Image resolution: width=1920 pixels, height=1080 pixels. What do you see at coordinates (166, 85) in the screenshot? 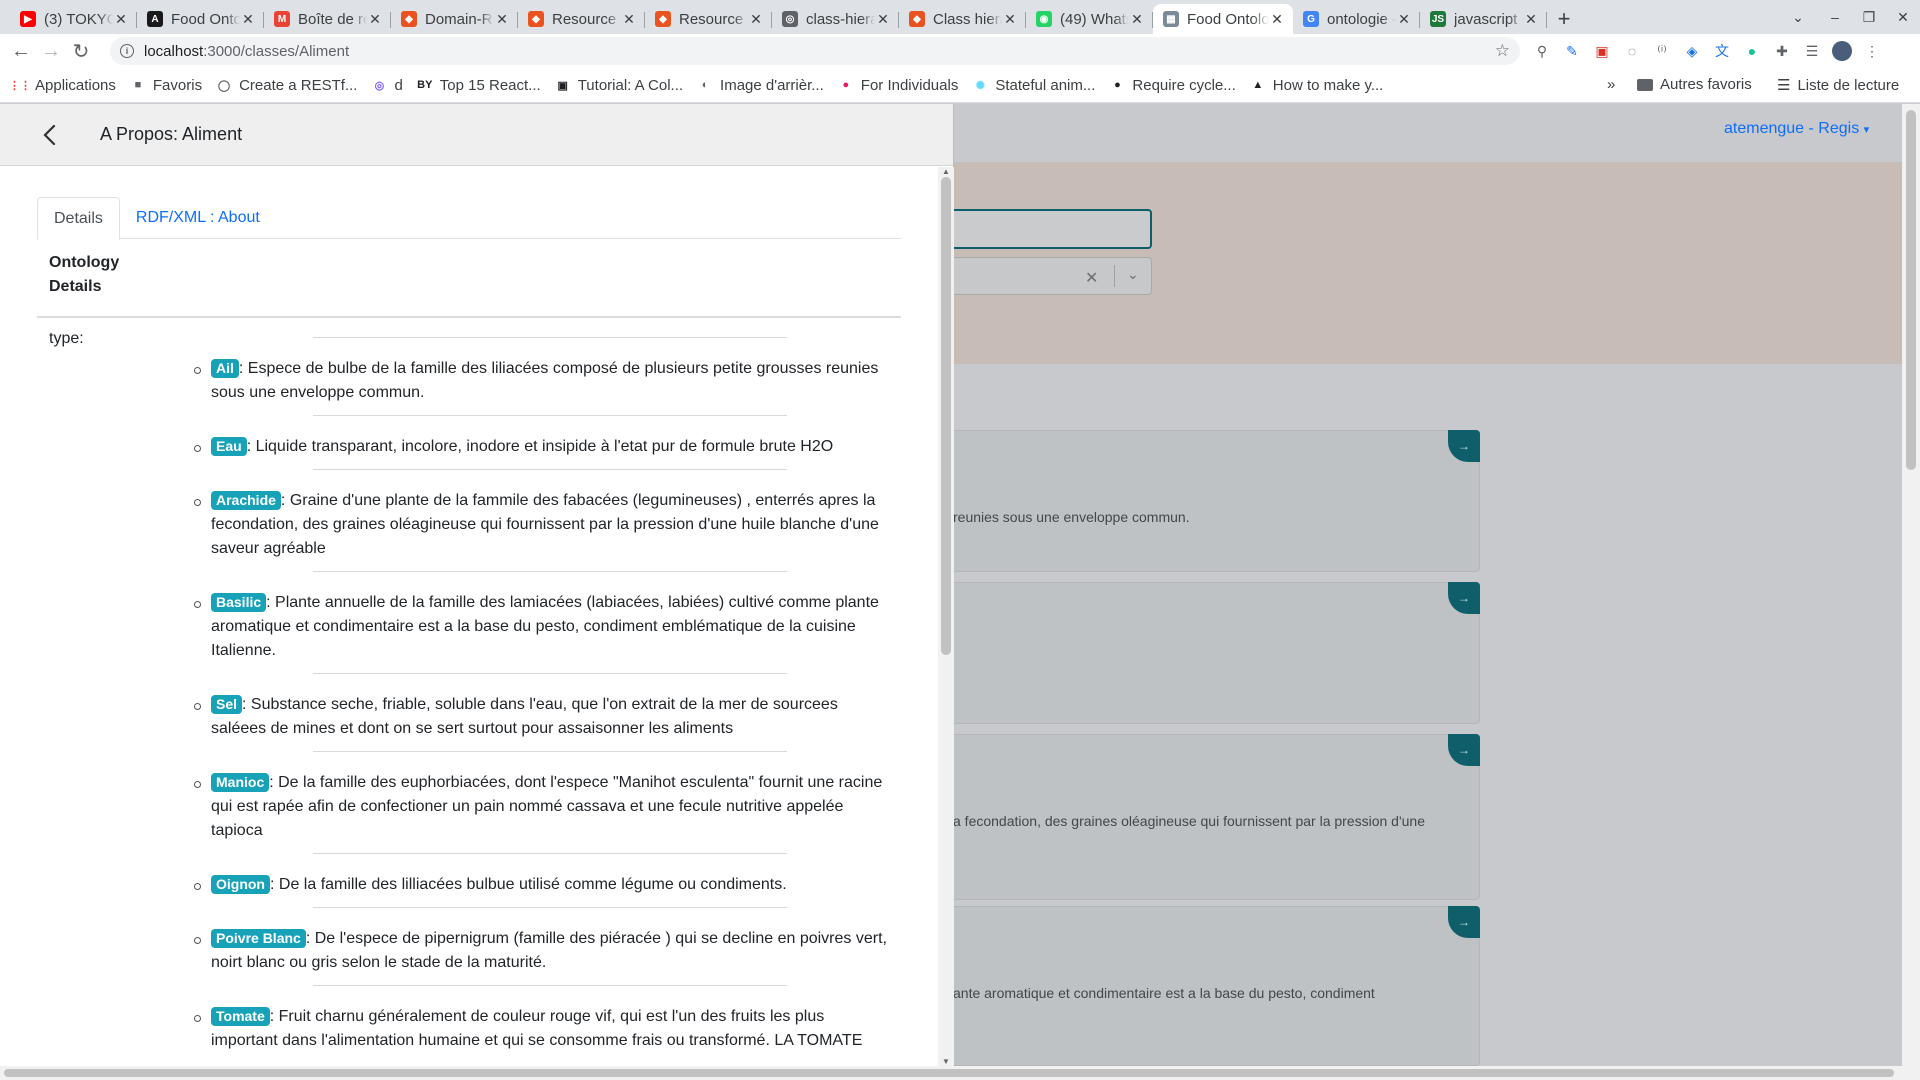
I see `bookmark-item: ■ Favoris` at bounding box center [166, 85].